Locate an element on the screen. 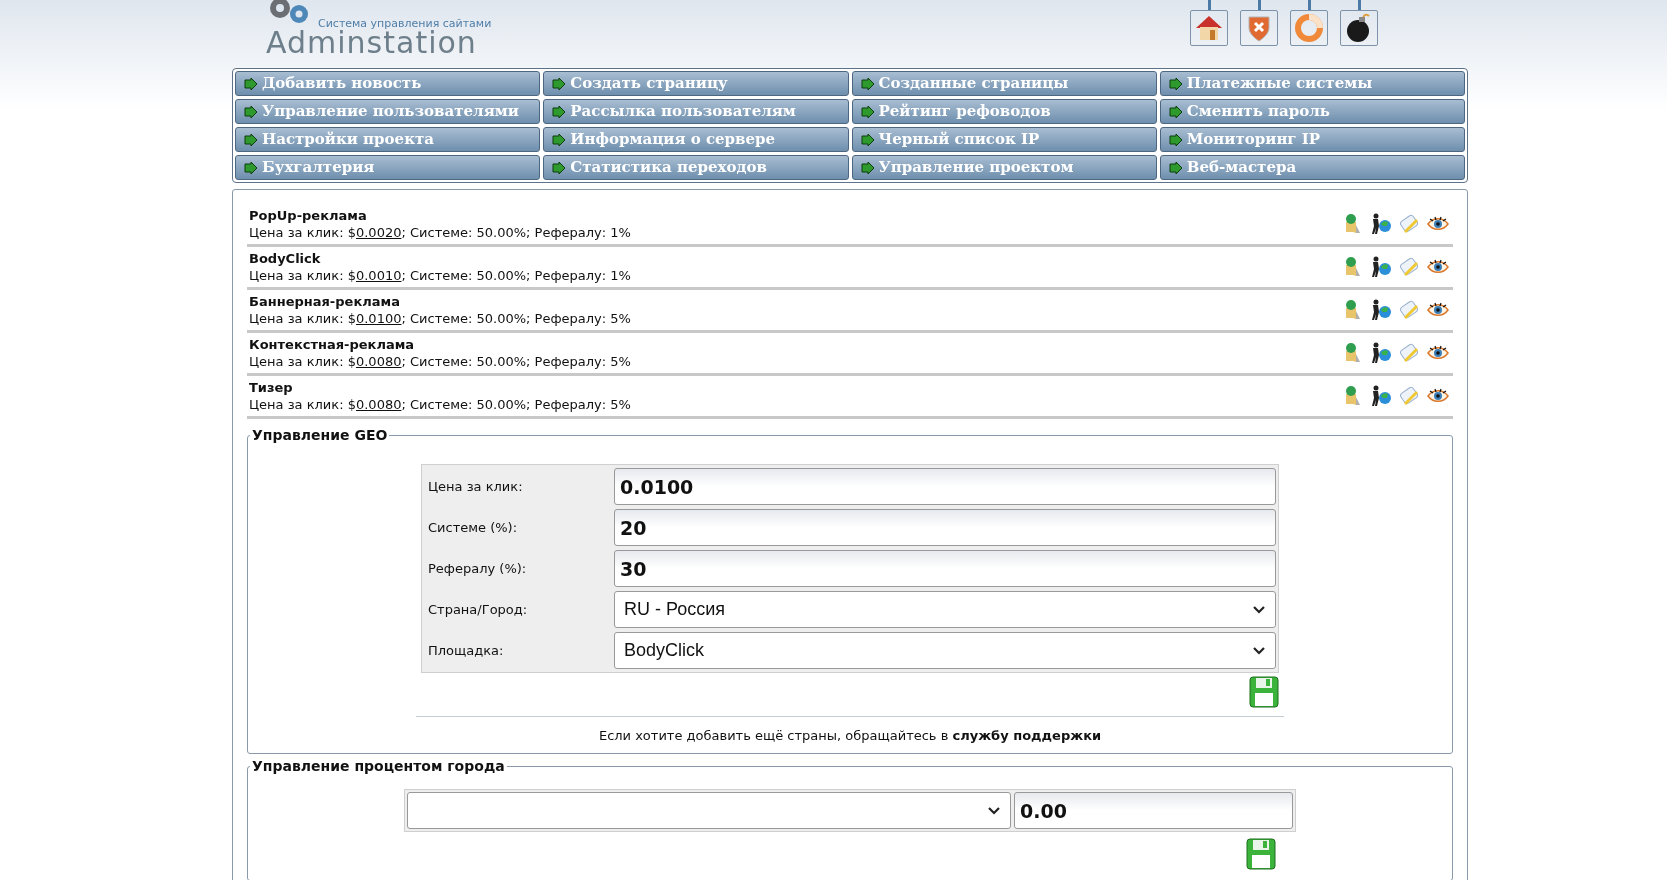 The image size is (1667, 880). menu-item: Веб-мастера is located at coordinates (1312, 167).